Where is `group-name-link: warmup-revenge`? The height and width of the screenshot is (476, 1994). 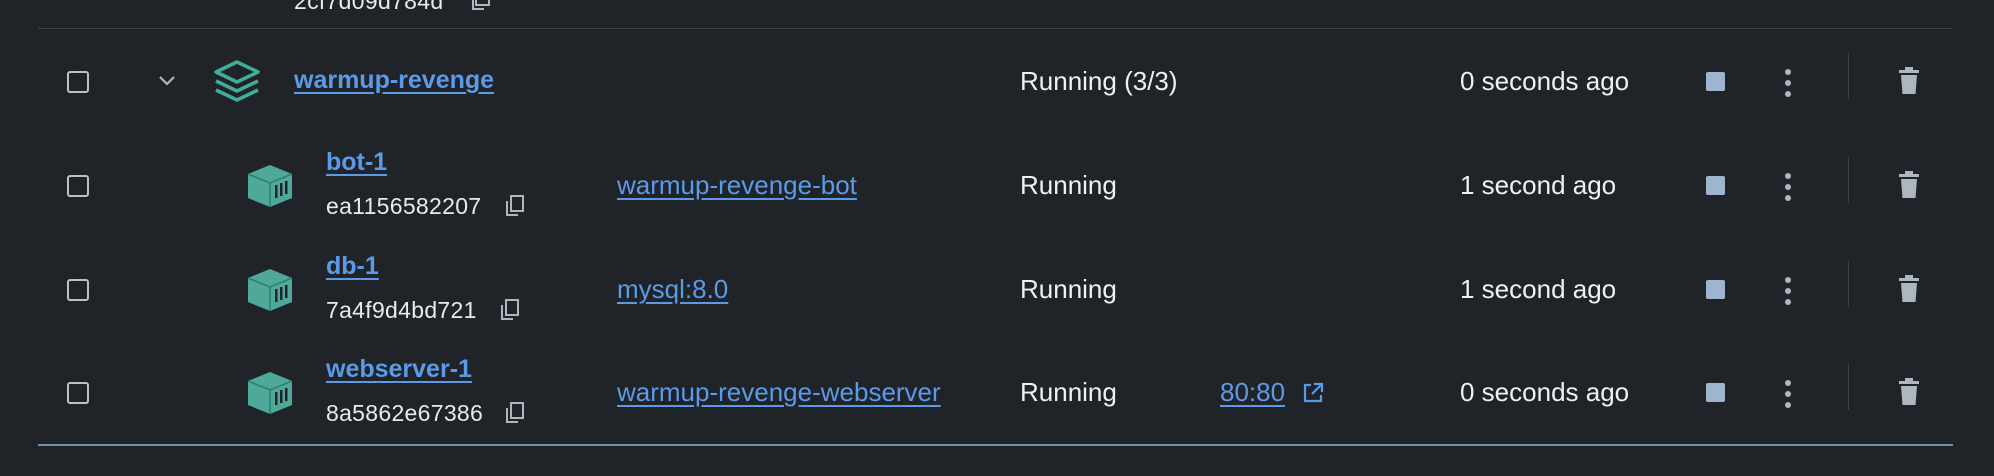
group-name-link: warmup-revenge is located at coordinates (394, 80).